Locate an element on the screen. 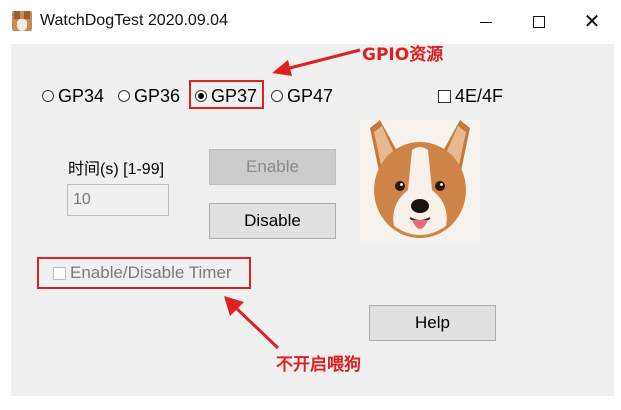 The image size is (621, 410). corgi-image is located at coordinates (420, 180).